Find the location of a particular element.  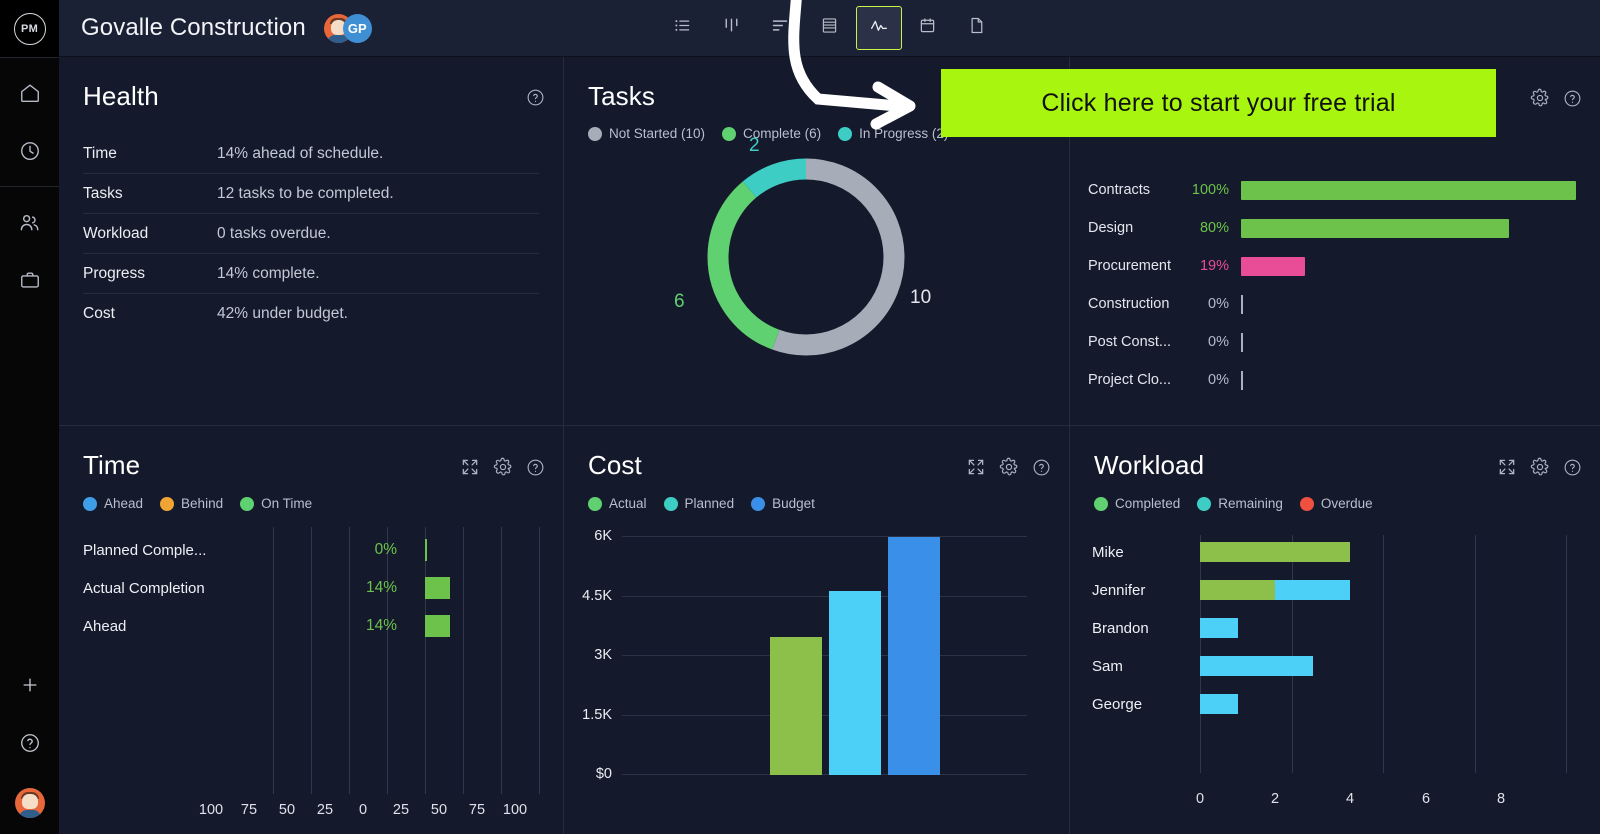

list-item: Contracts 100% is located at coordinates (1332, 190).